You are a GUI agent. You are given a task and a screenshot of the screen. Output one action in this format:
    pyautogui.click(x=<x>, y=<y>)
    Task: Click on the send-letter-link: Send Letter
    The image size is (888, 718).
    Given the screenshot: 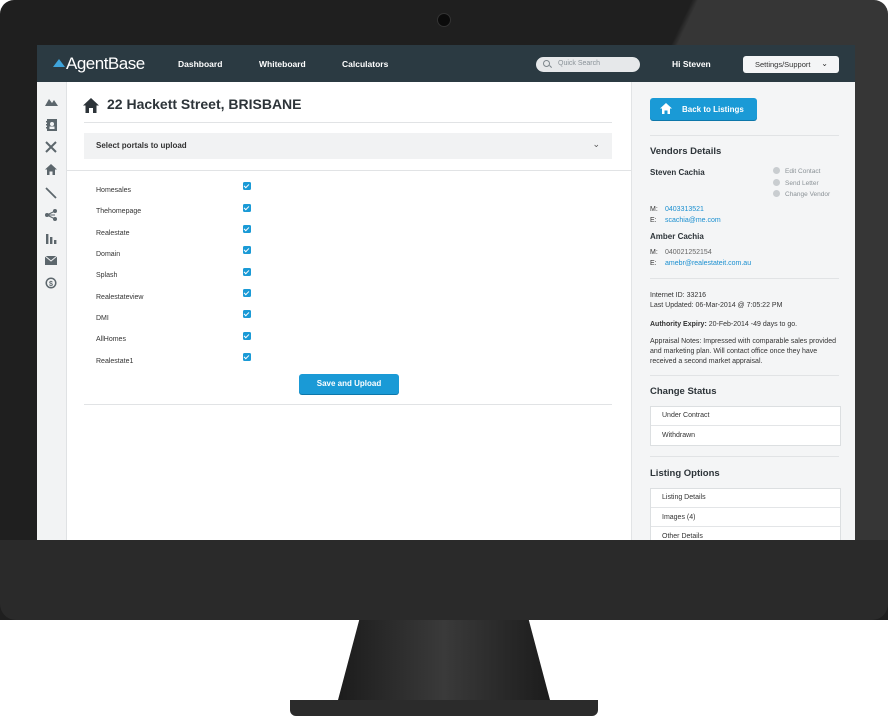 What is the action you would take?
    pyautogui.click(x=796, y=183)
    